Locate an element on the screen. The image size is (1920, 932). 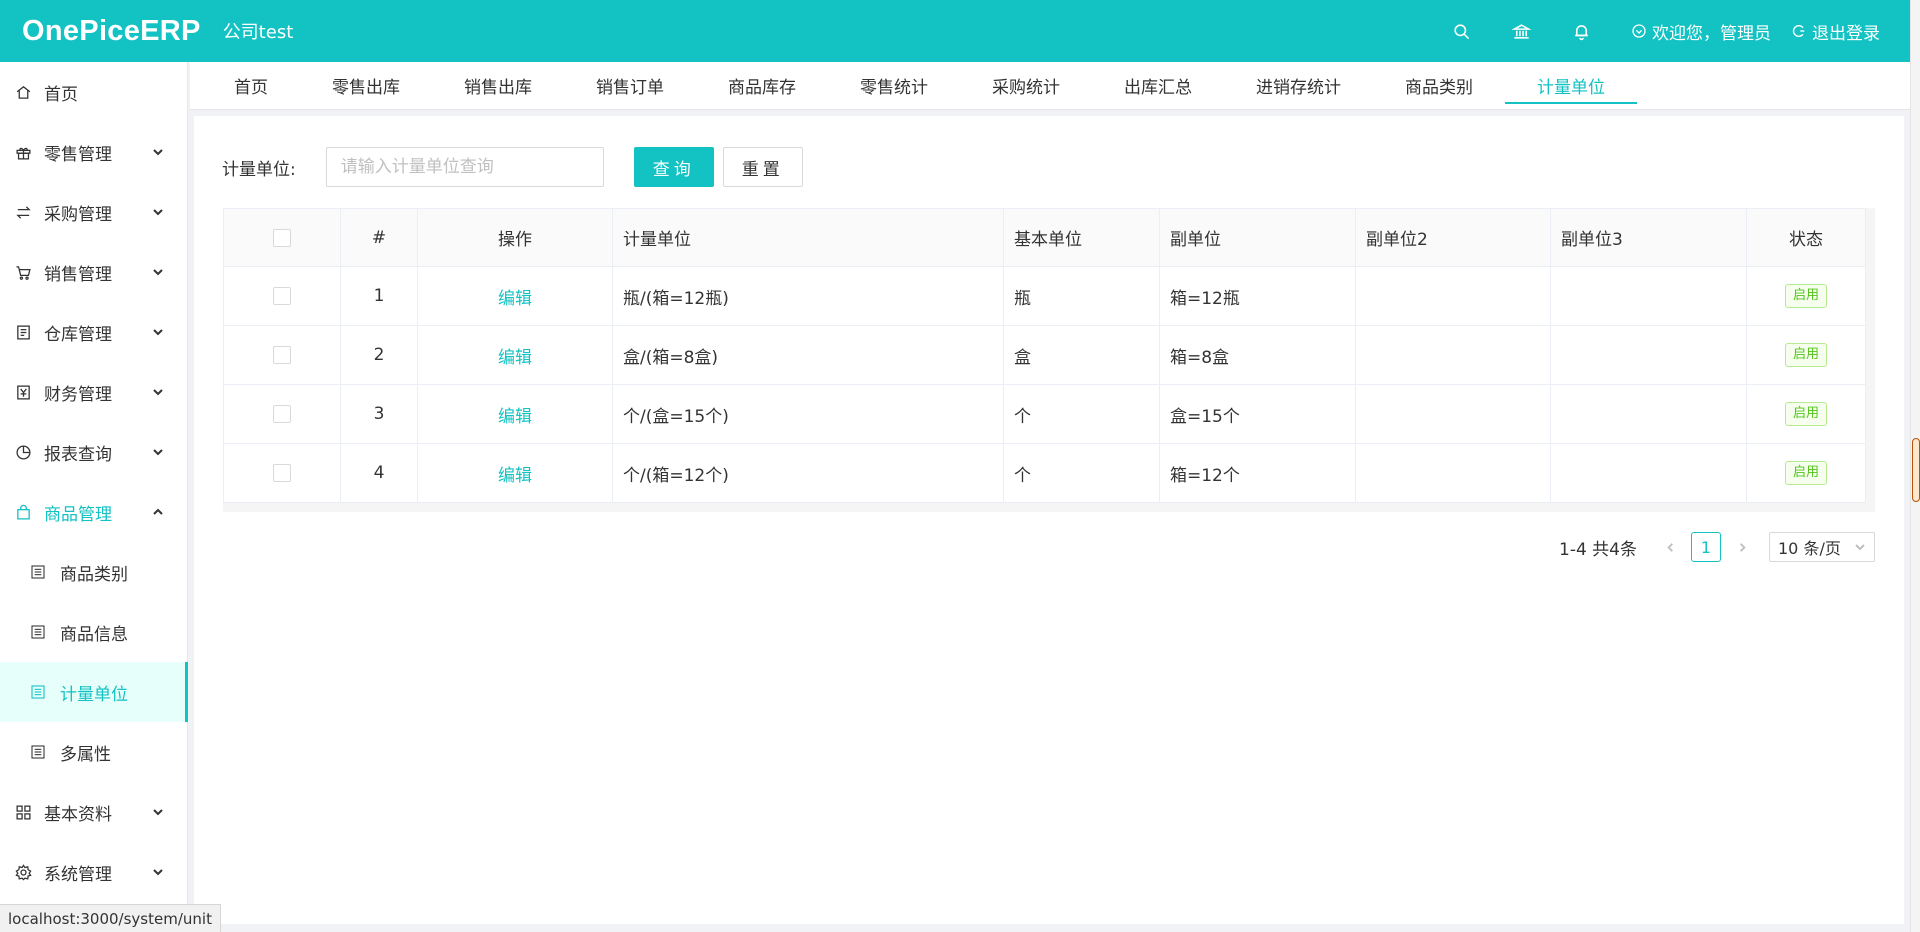
sidebar-item-retail: 零售管理 is located at coordinates (93, 152).